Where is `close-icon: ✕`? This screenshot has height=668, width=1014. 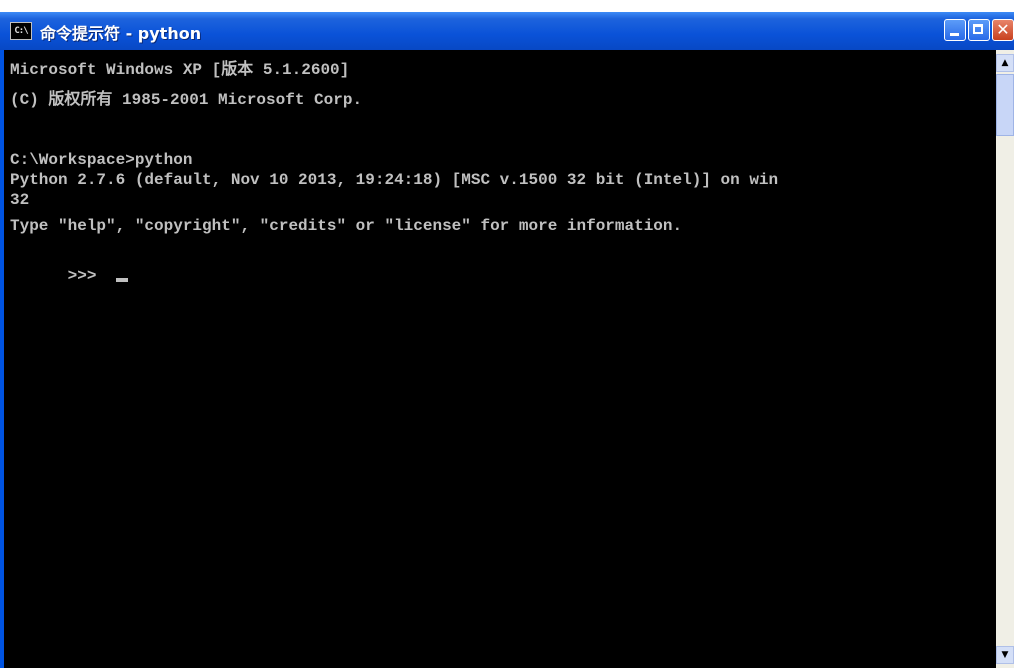
close-icon: ✕ is located at coordinates (1003, 29).